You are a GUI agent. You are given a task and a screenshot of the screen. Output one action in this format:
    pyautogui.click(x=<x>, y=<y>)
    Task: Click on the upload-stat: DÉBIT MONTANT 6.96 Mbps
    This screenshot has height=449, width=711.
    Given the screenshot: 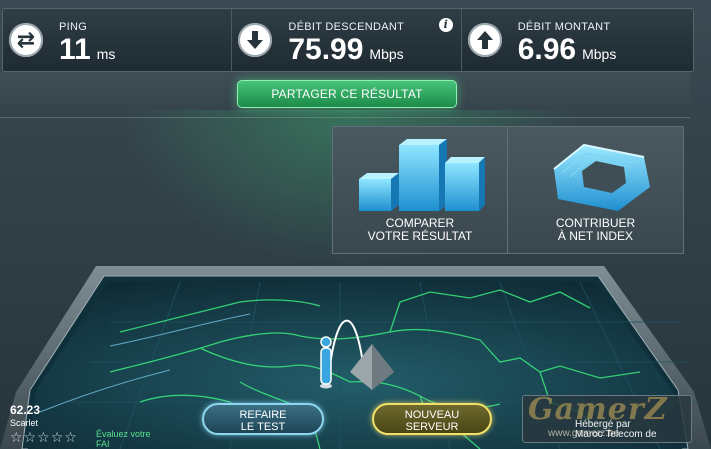 What is the action you would take?
    pyautogui.click(x=577, y=40)
    